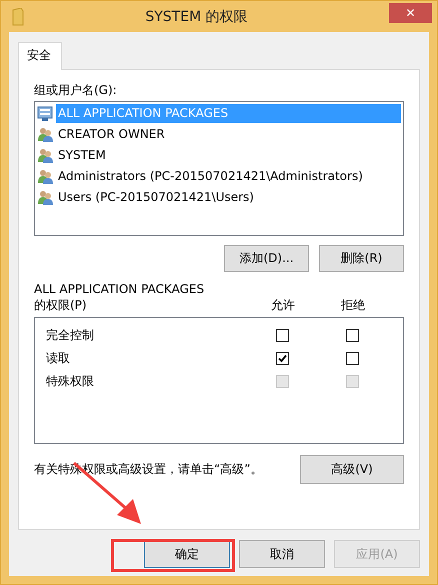  I want to click on package-icon, so click(45, 113).